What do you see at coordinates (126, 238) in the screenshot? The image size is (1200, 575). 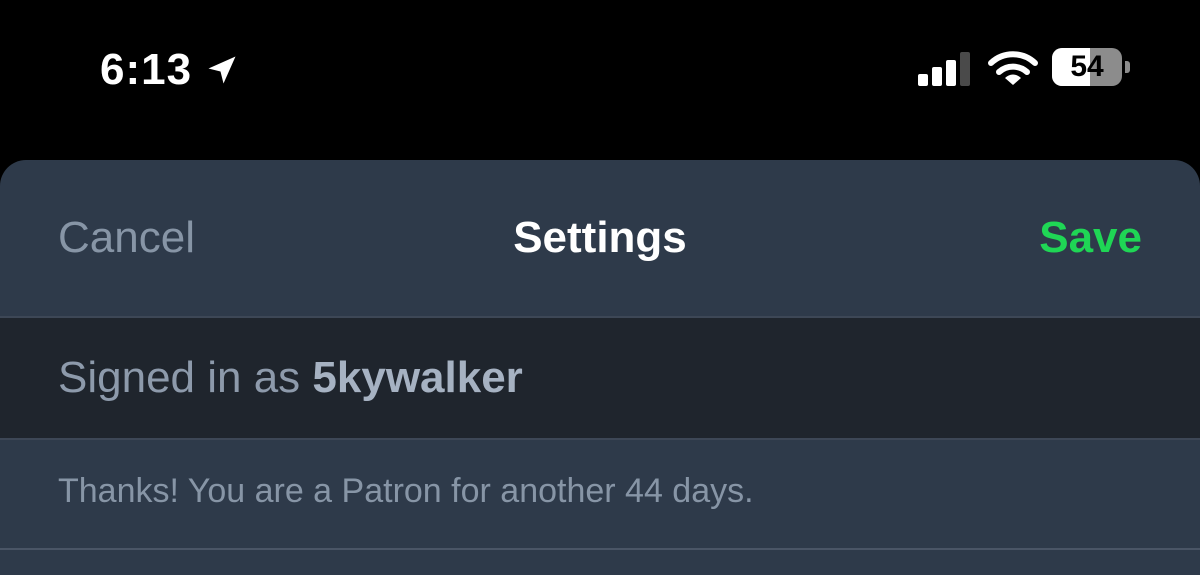 I see `cancel-button: Cancel` at bounding box center [126, 238].